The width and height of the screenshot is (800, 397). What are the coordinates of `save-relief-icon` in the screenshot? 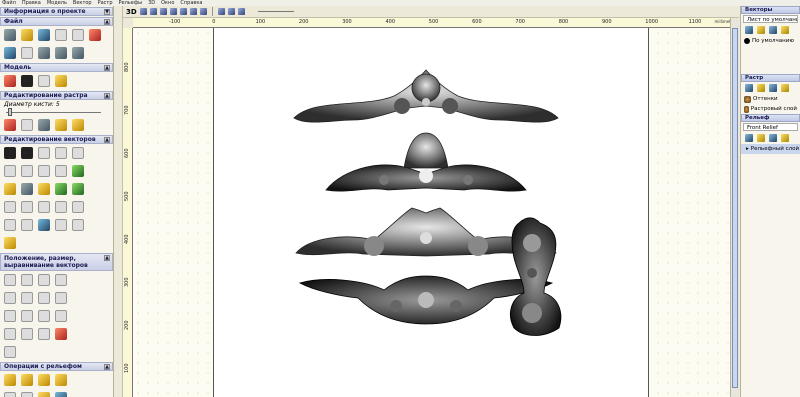 It's located at (773, 138).